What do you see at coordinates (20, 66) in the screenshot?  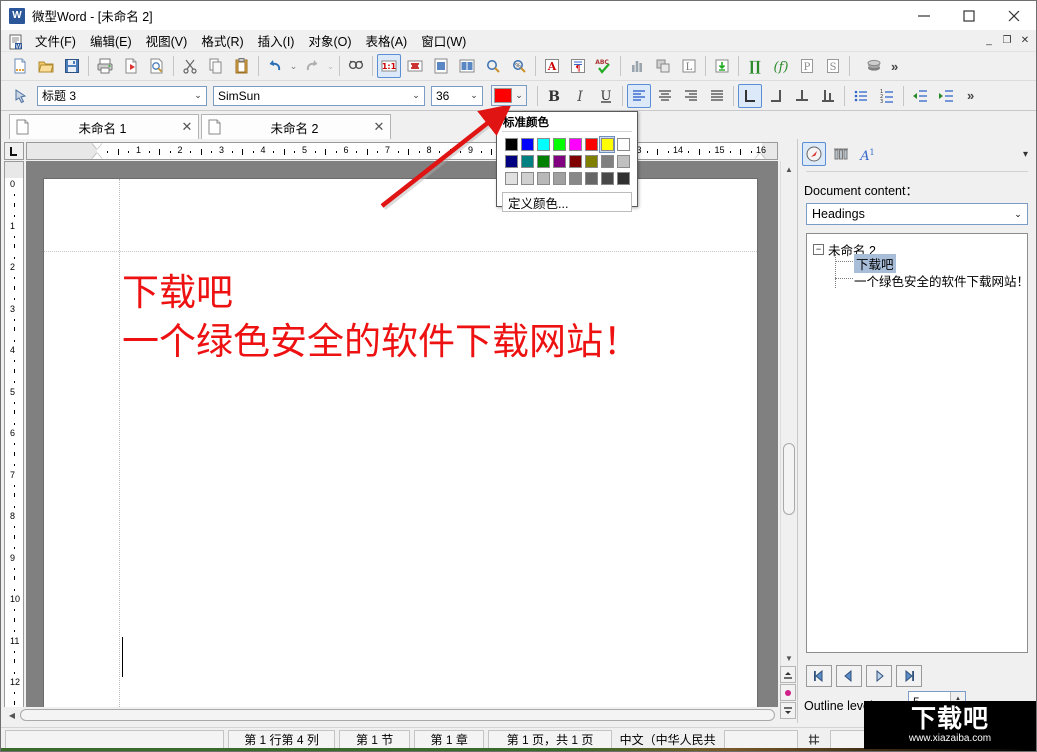 I see `new-document-icon` at bounding box center [20, 66].